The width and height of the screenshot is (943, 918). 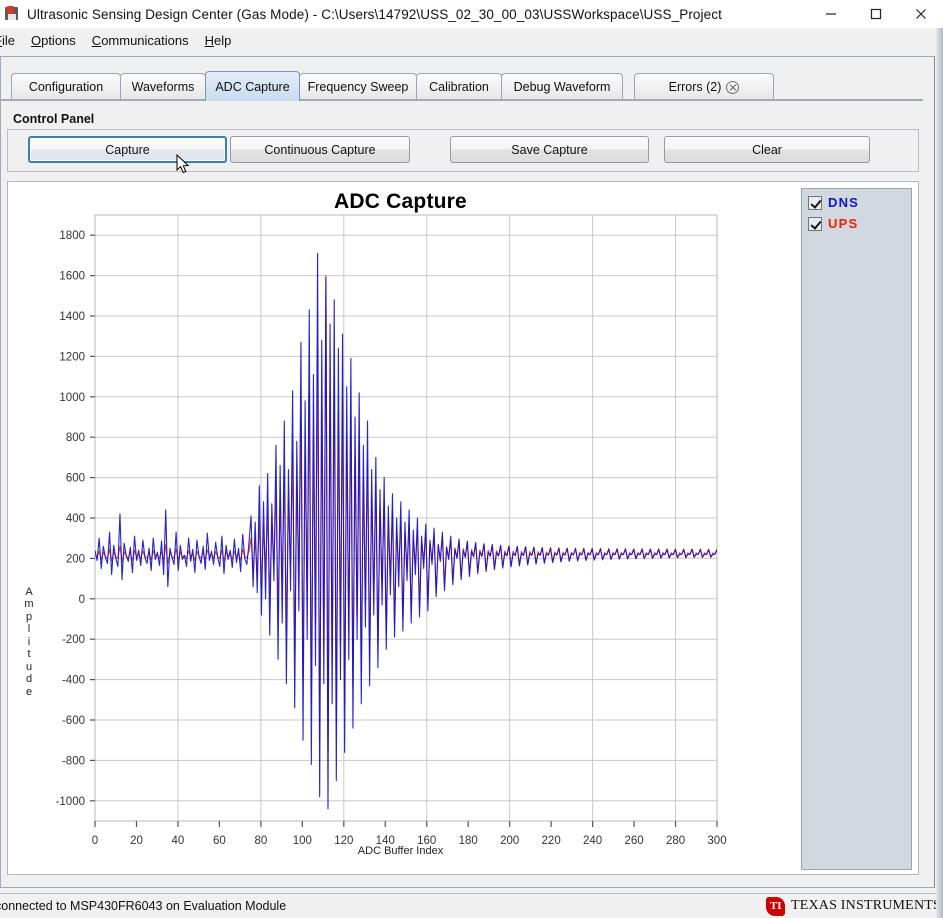 What do you see at coordinates (72, 357) in the screenshot?
I see `y-axis-tick: 1200` at bounding box center [72, 357].